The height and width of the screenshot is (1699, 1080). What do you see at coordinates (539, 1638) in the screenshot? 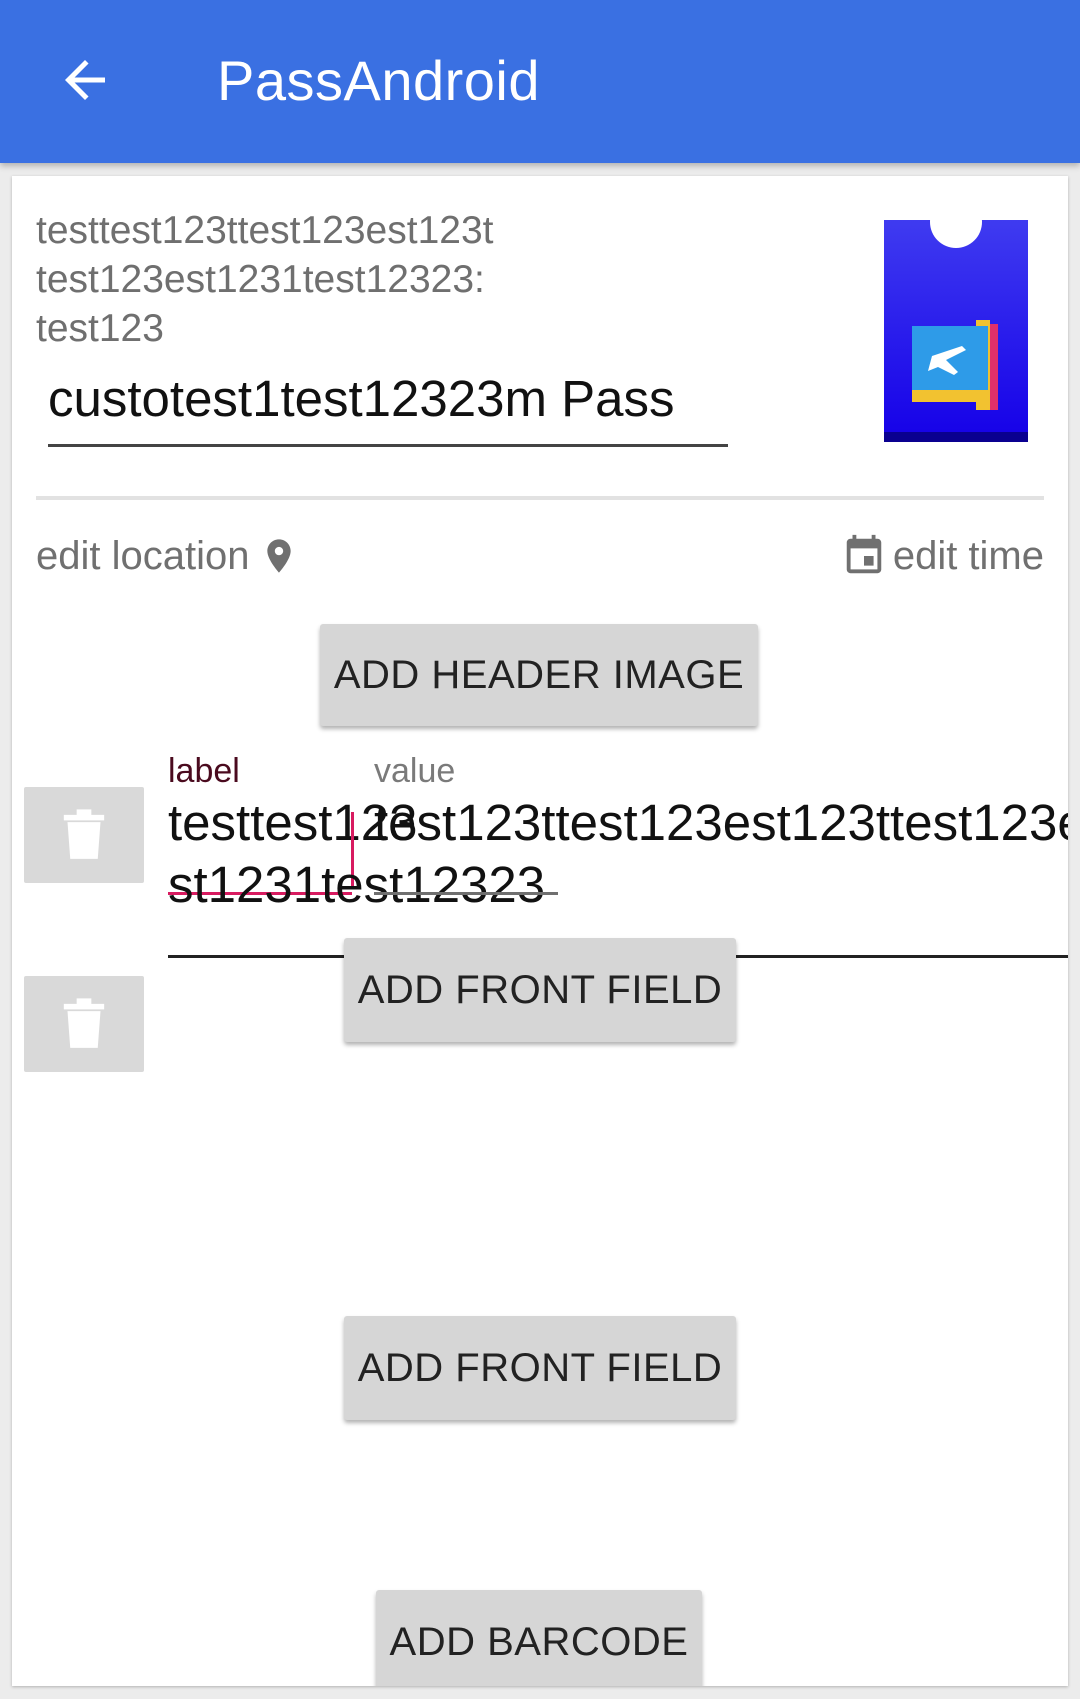
I see `add-barcode-button: ADD BARCODE` at bounding box center [539, 1638].